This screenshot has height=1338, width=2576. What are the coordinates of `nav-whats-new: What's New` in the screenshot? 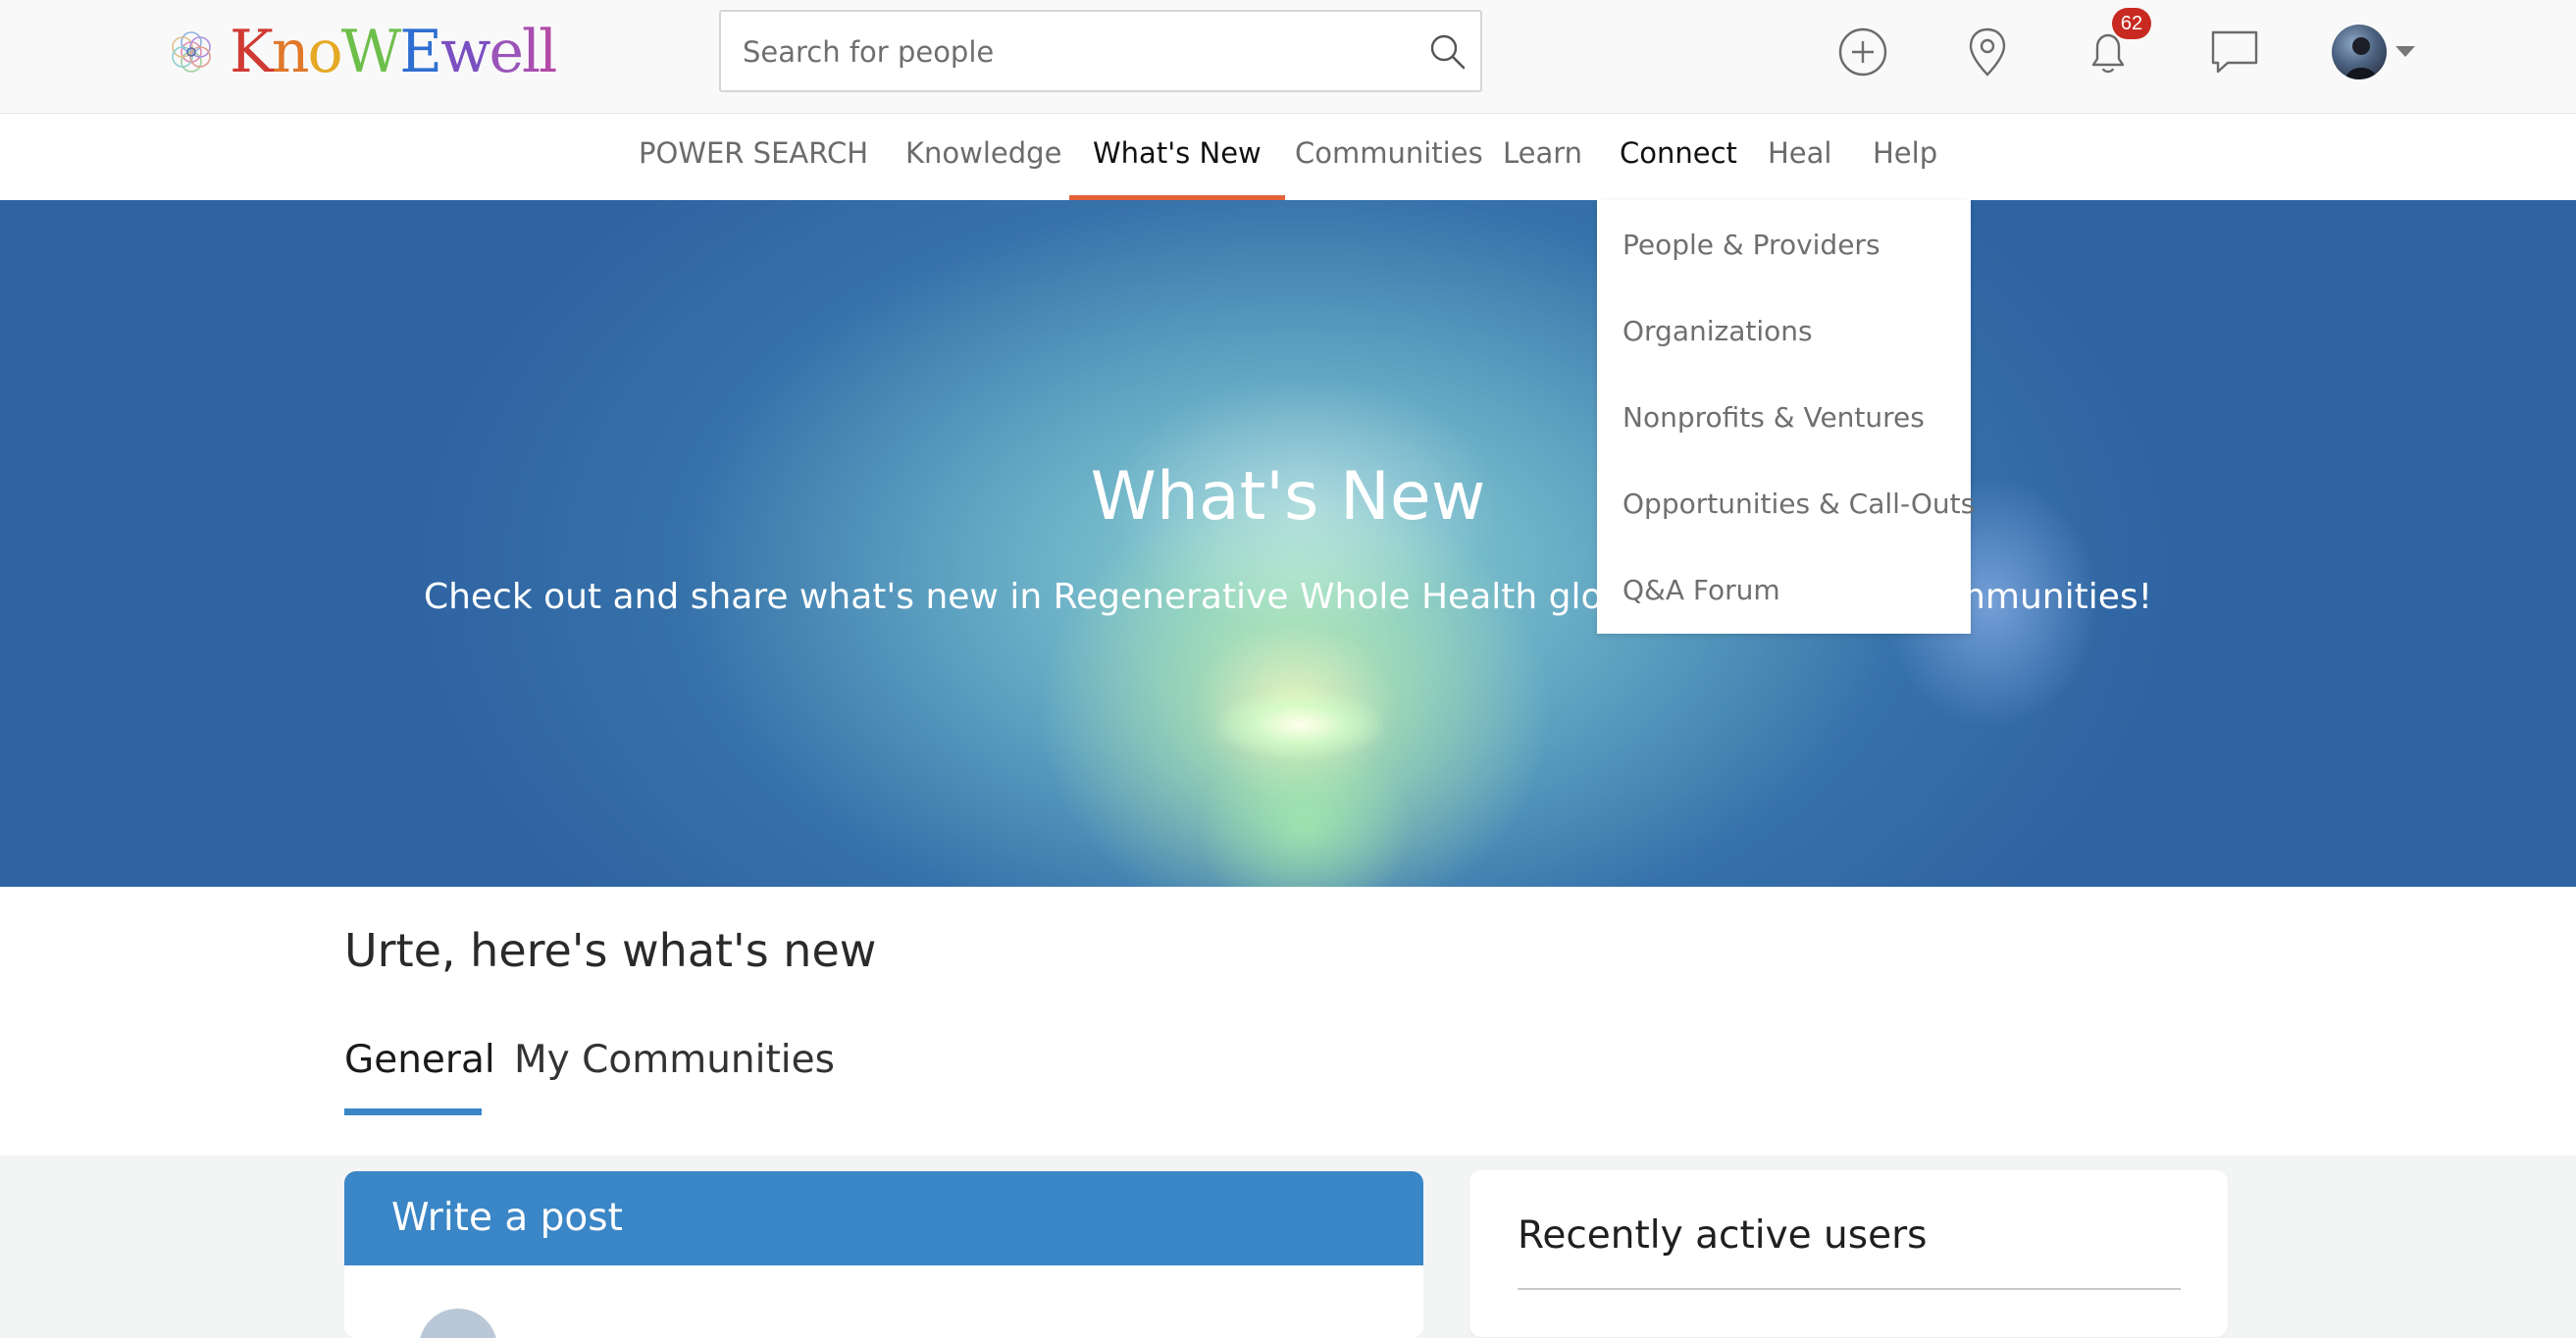 It's located at (1177, 157).